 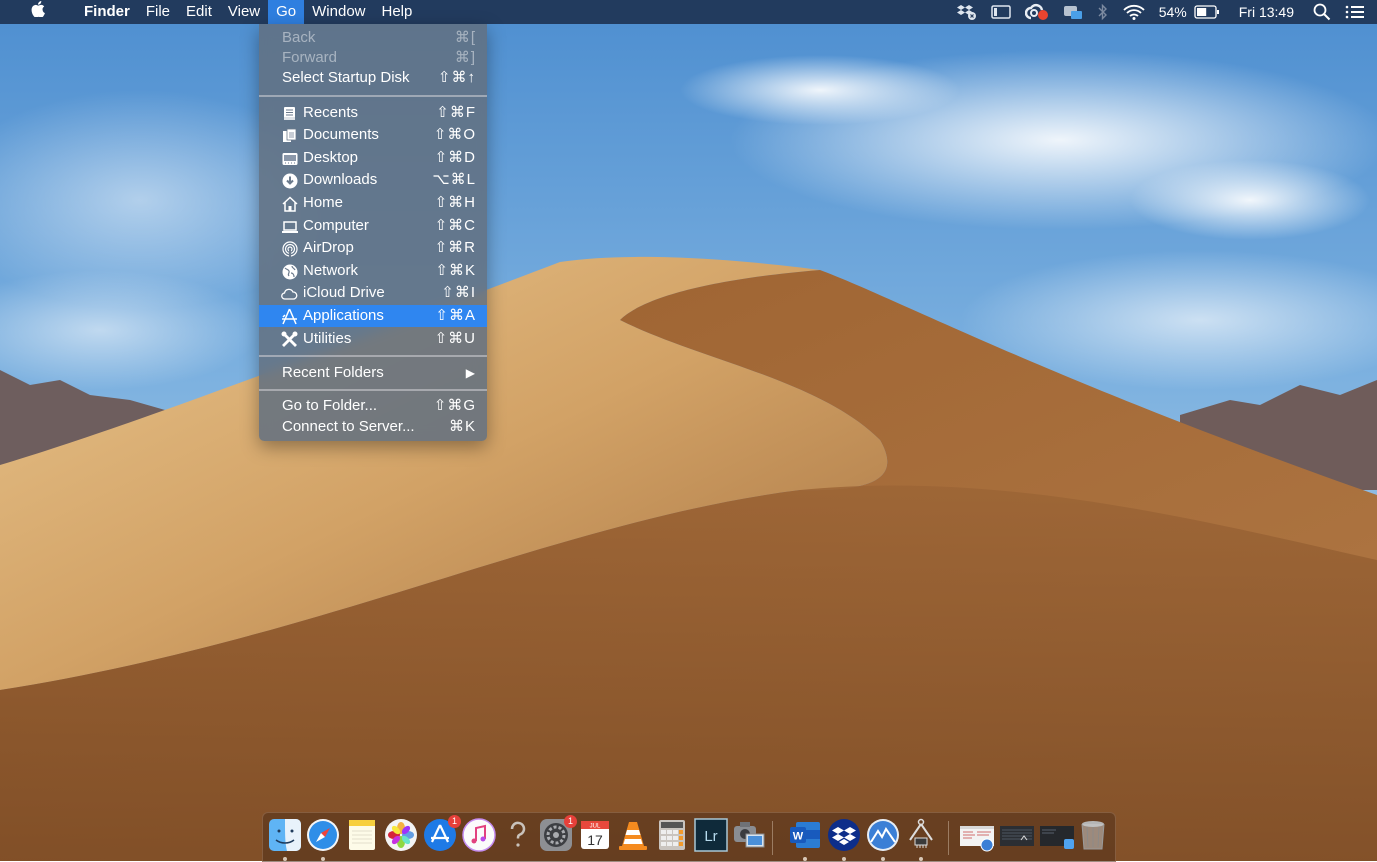 I want to click on menu-item-utilities: Utilities ⇧⌘U, so click(x=373, y=339).